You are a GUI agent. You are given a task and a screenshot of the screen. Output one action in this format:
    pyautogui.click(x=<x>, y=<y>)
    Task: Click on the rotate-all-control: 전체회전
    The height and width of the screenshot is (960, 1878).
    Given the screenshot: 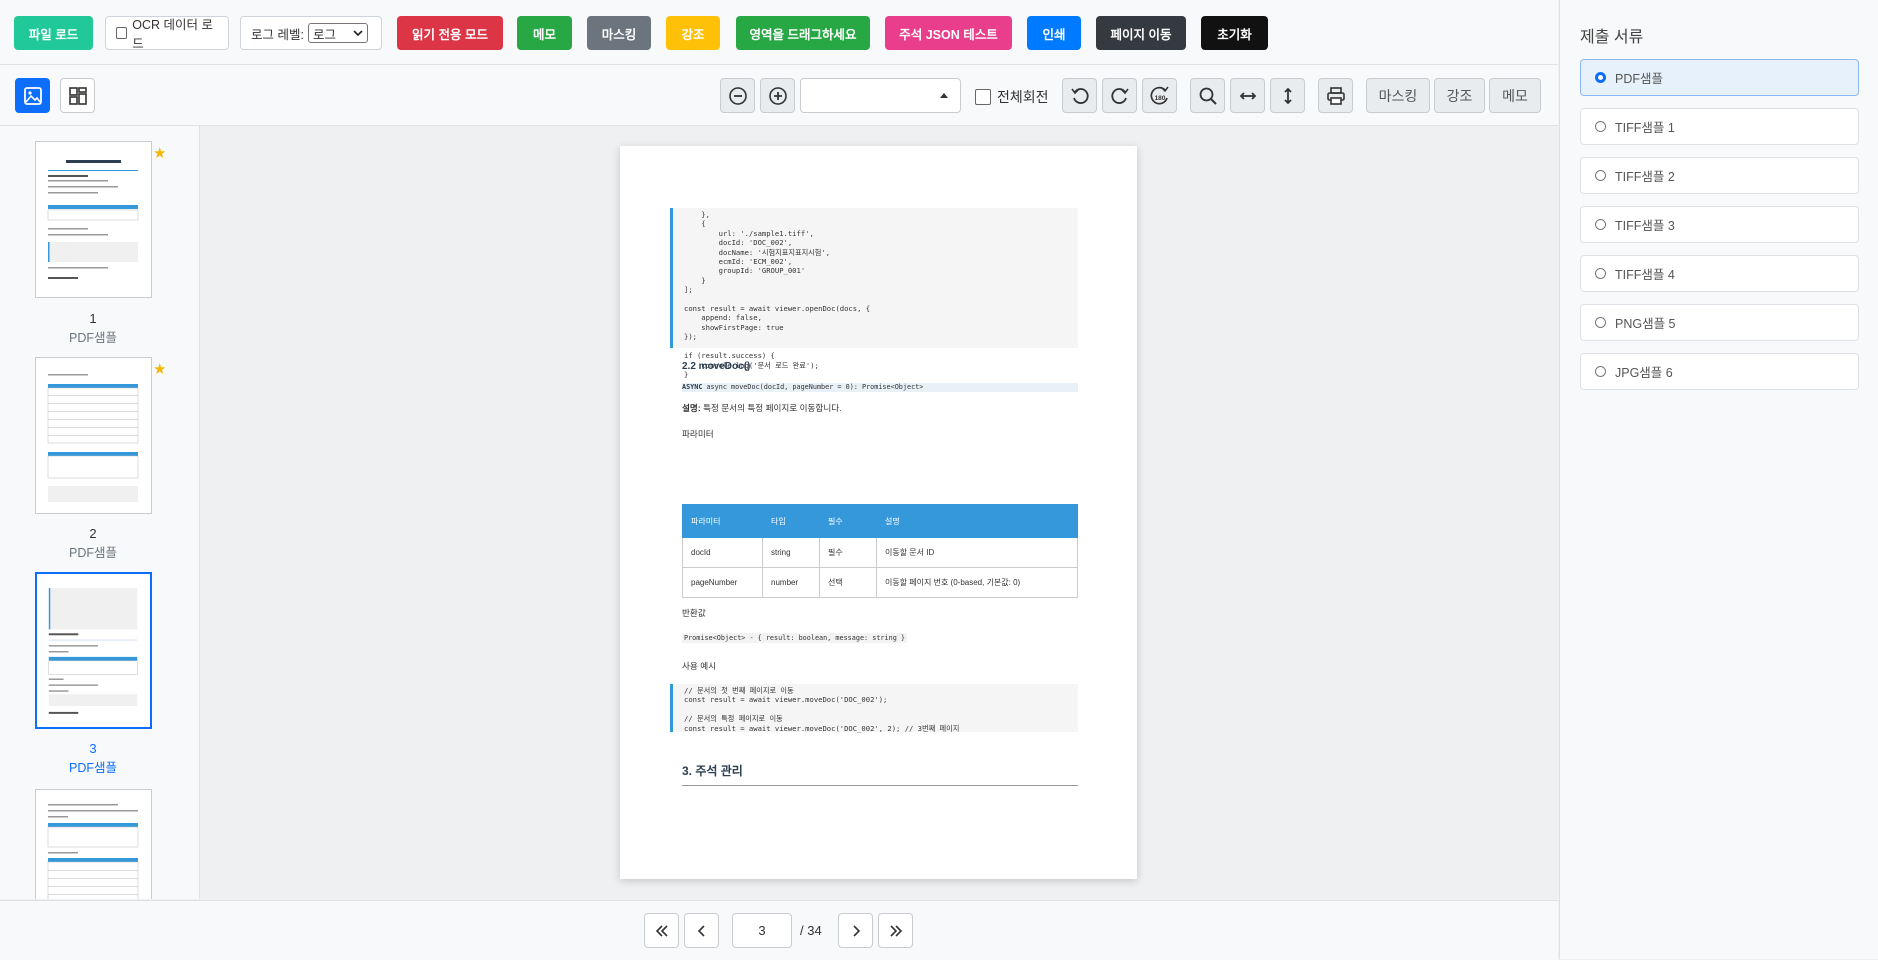 What is the action you would take?
    pyautogui.click(x=1012, y=97)
    